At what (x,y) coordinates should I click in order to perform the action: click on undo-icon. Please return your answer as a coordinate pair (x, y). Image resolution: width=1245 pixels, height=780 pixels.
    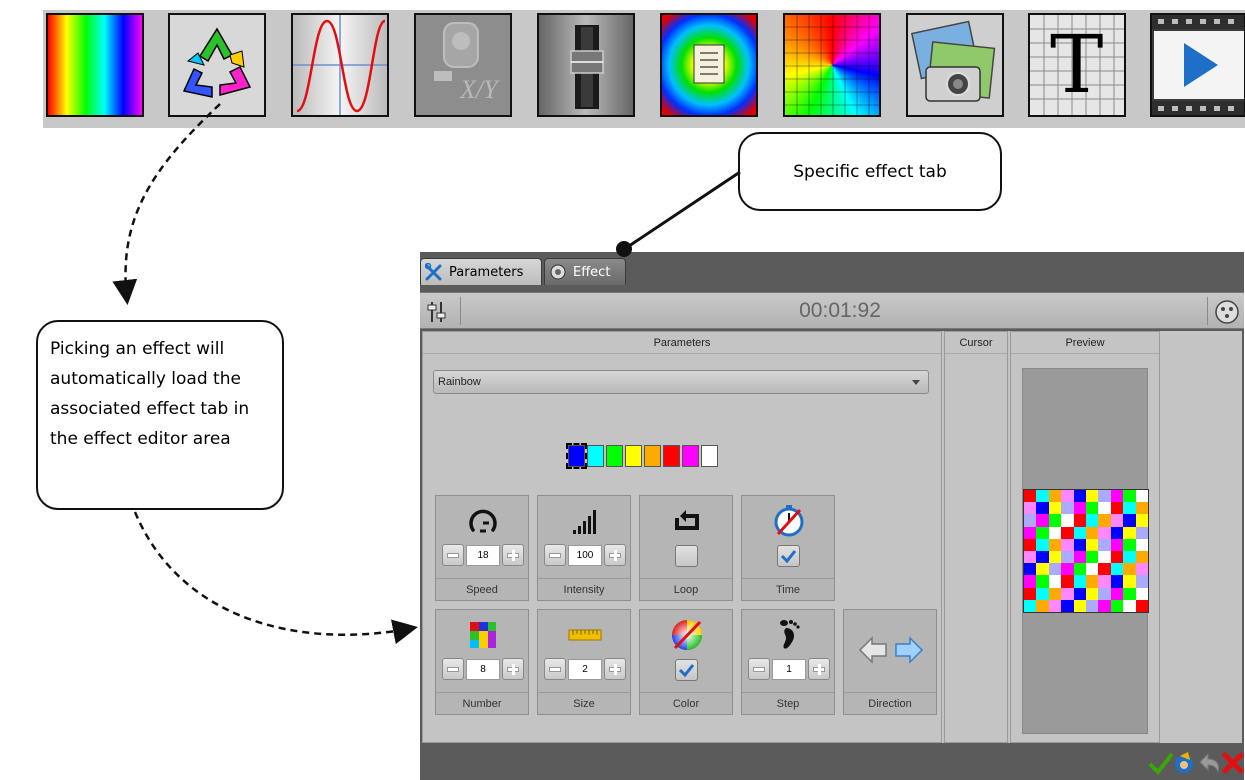
    Looking at the image, I should click on (1209, 763).